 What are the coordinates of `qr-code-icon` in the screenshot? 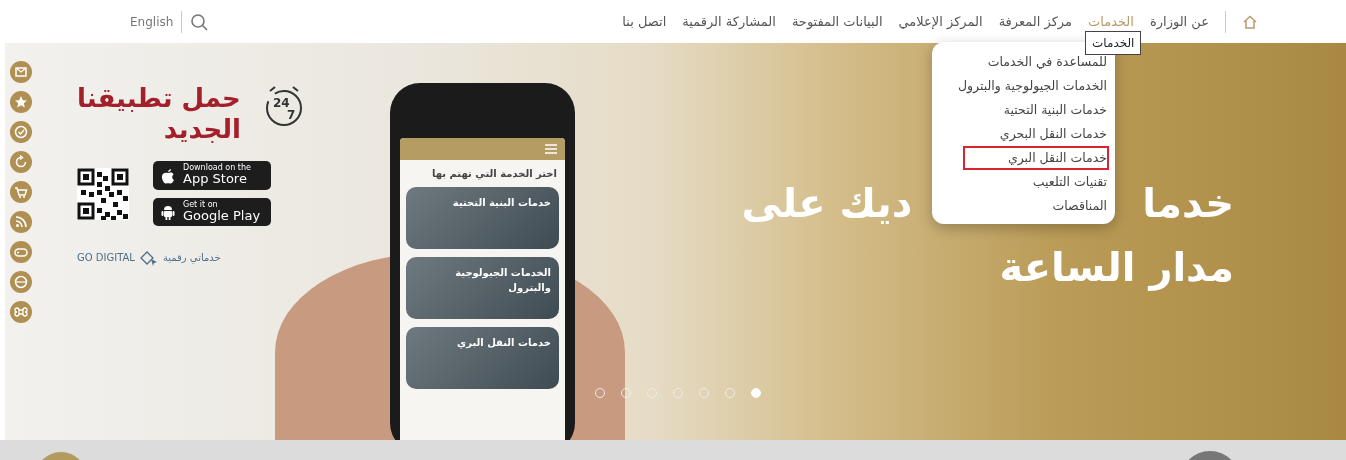 It's located at (103, 193).